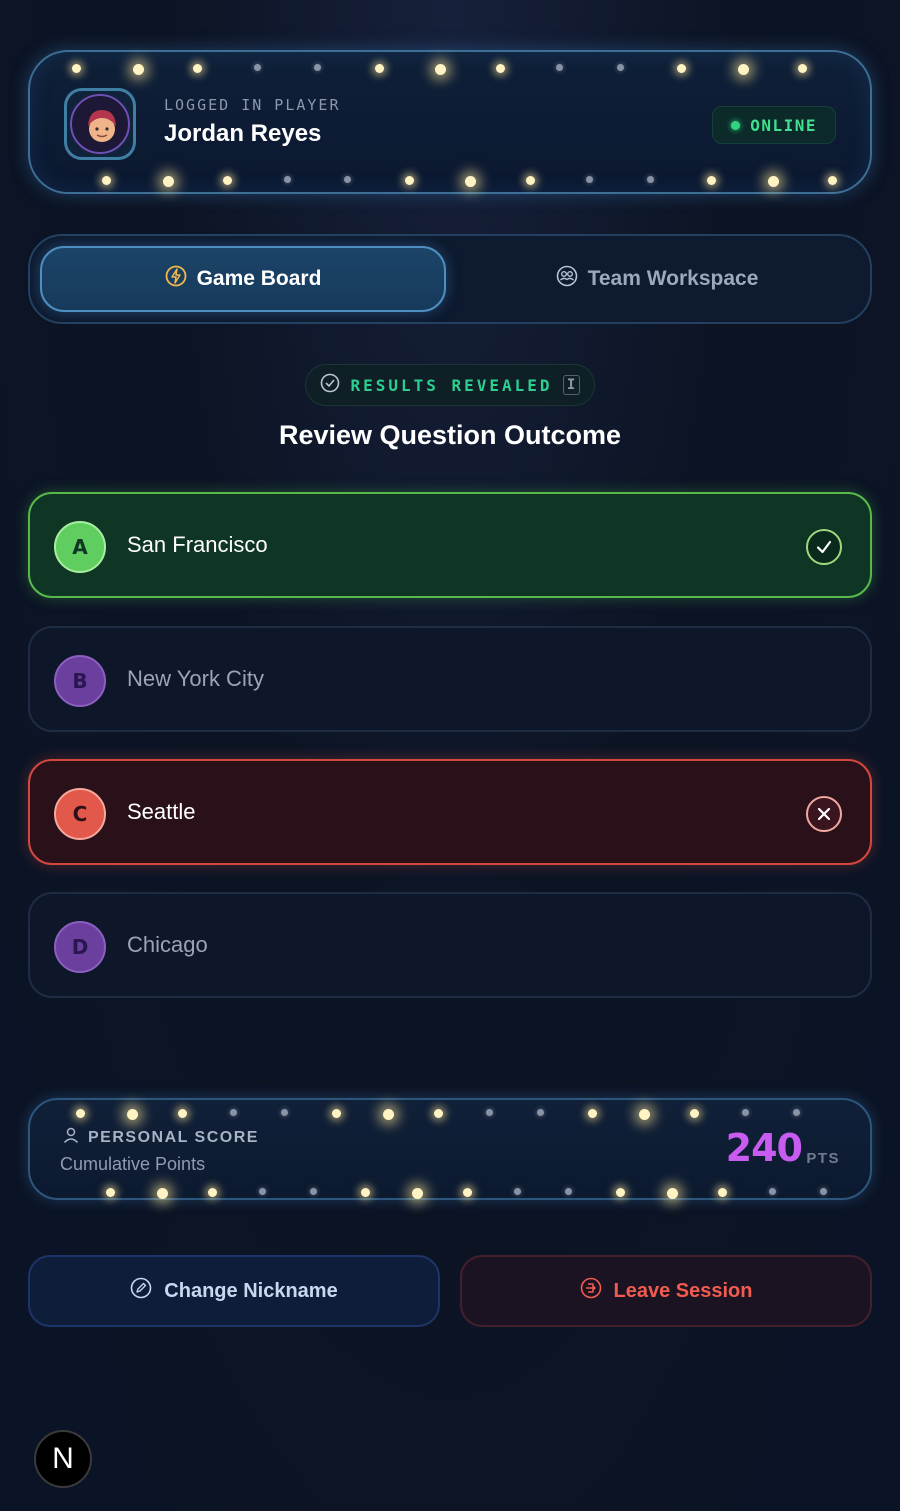 The width and height of the screenshot is (900, 1511). What do you see at coordinates (173, 1137) in the screenshot?
I see `score-label-text: PERSONAL SCORE` at bounding box center [173, 1137].